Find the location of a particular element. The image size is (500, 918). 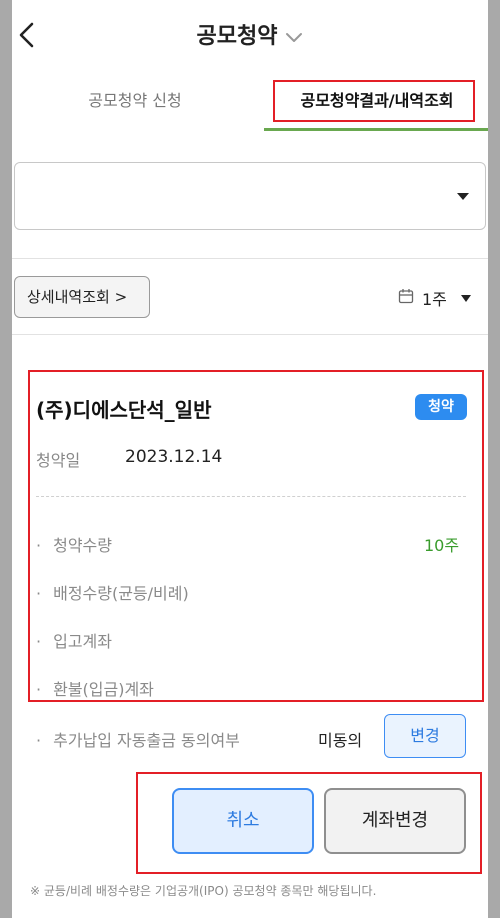

row-label: 청약수량 is located at coordinates (82, 545).